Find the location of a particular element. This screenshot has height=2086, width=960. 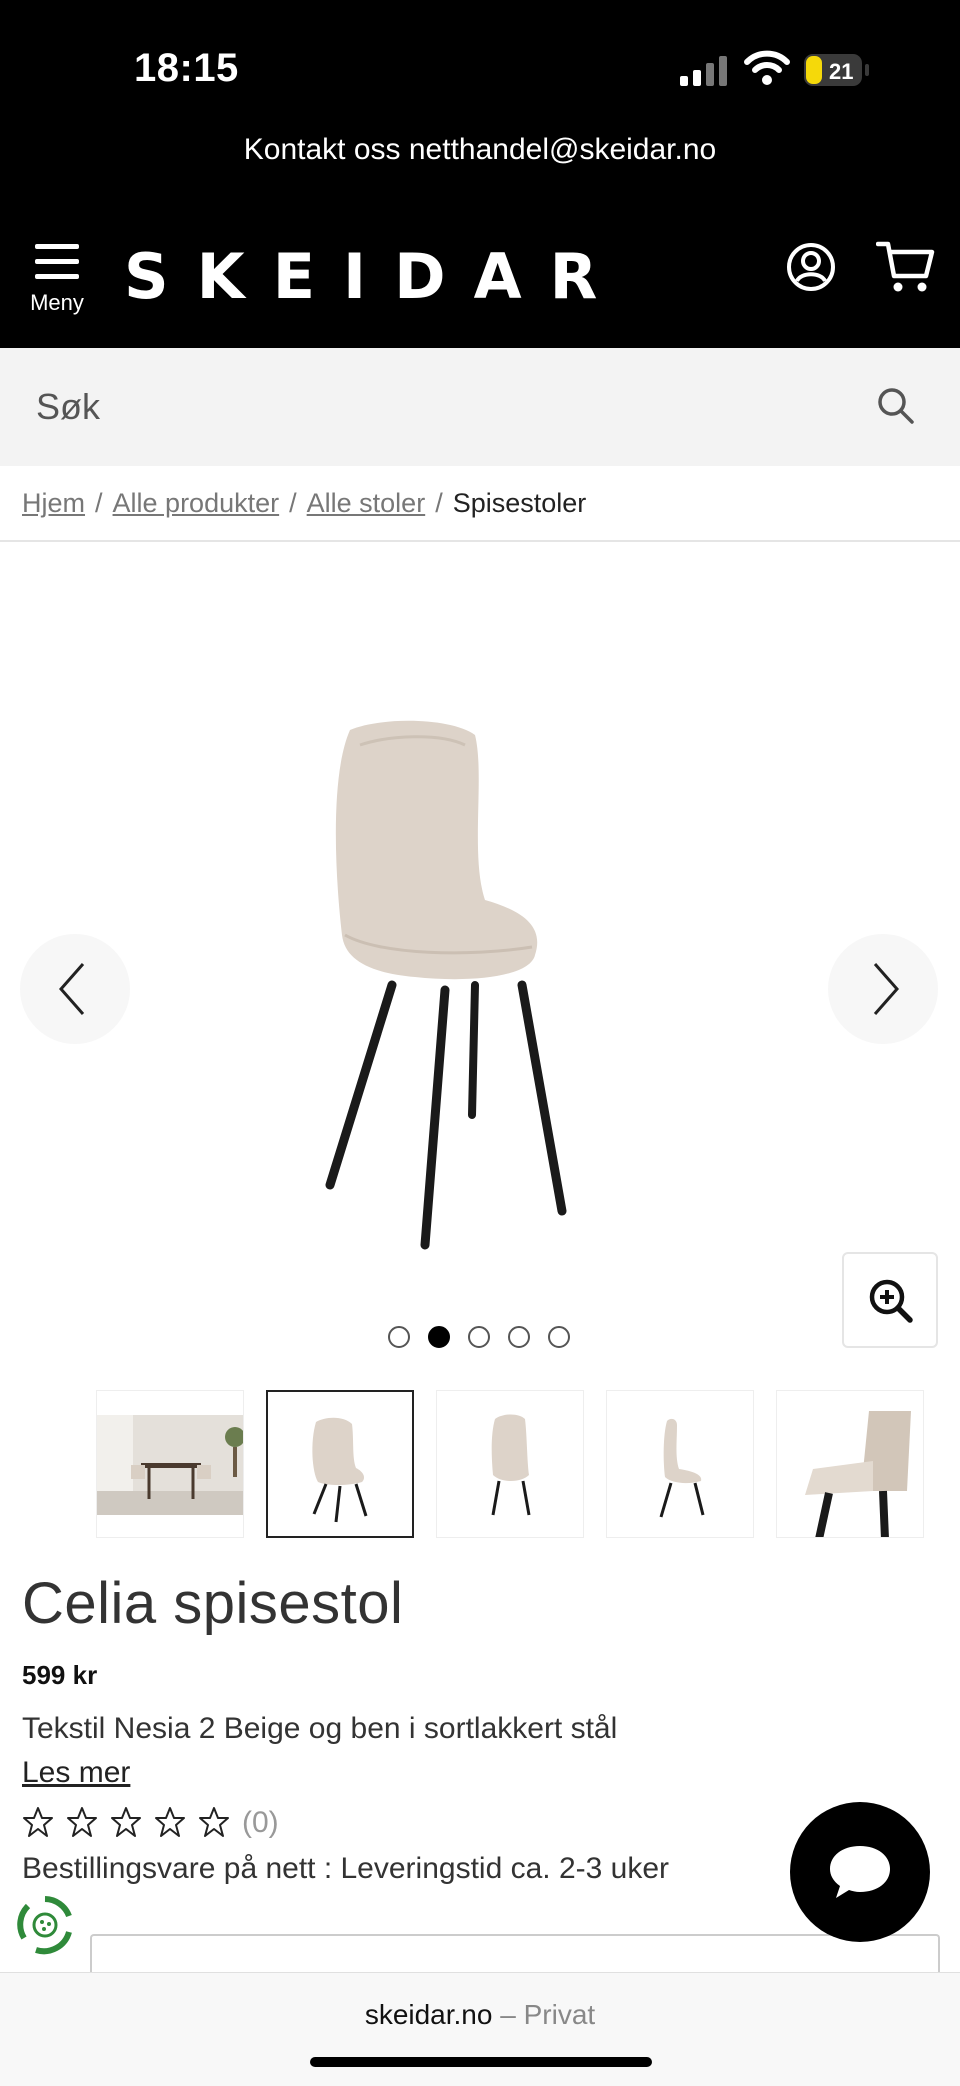

contact-bar: Kontakt oss netthandel@skeidar.no is located at coordinates (480, 150).